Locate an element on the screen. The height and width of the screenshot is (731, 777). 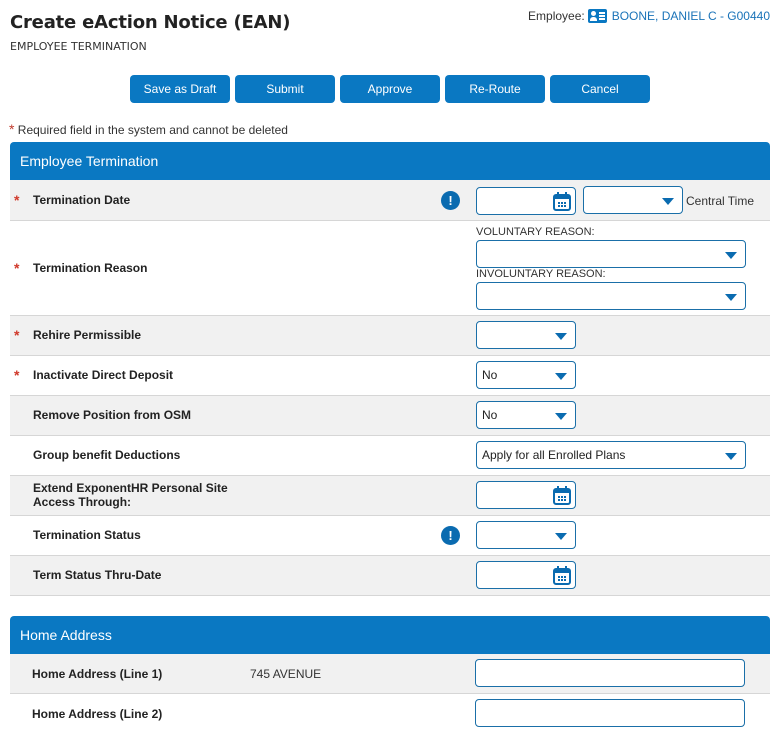
timezone-label: Central Time is located at coordinates (720, 201).